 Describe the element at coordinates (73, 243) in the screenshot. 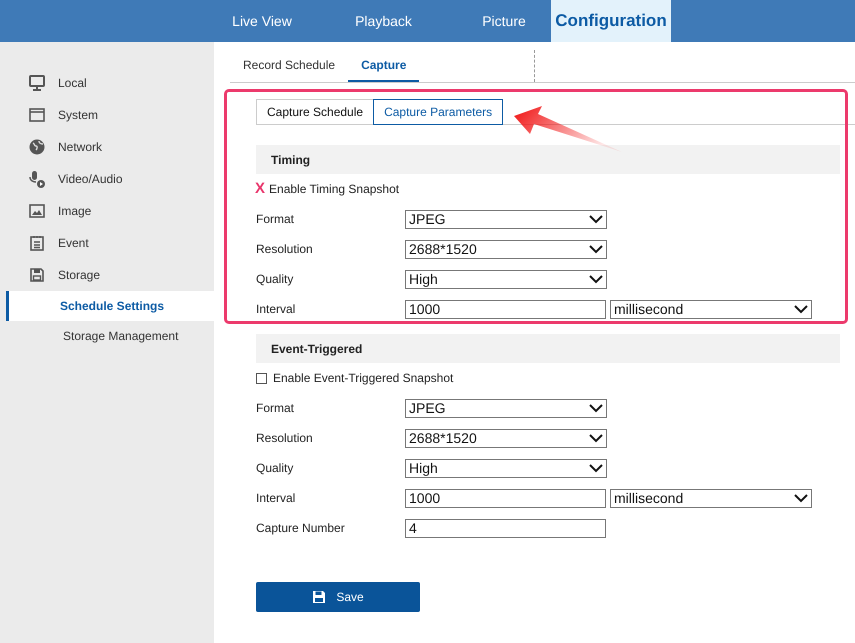

I see `sidebar-item: Event` at that location.